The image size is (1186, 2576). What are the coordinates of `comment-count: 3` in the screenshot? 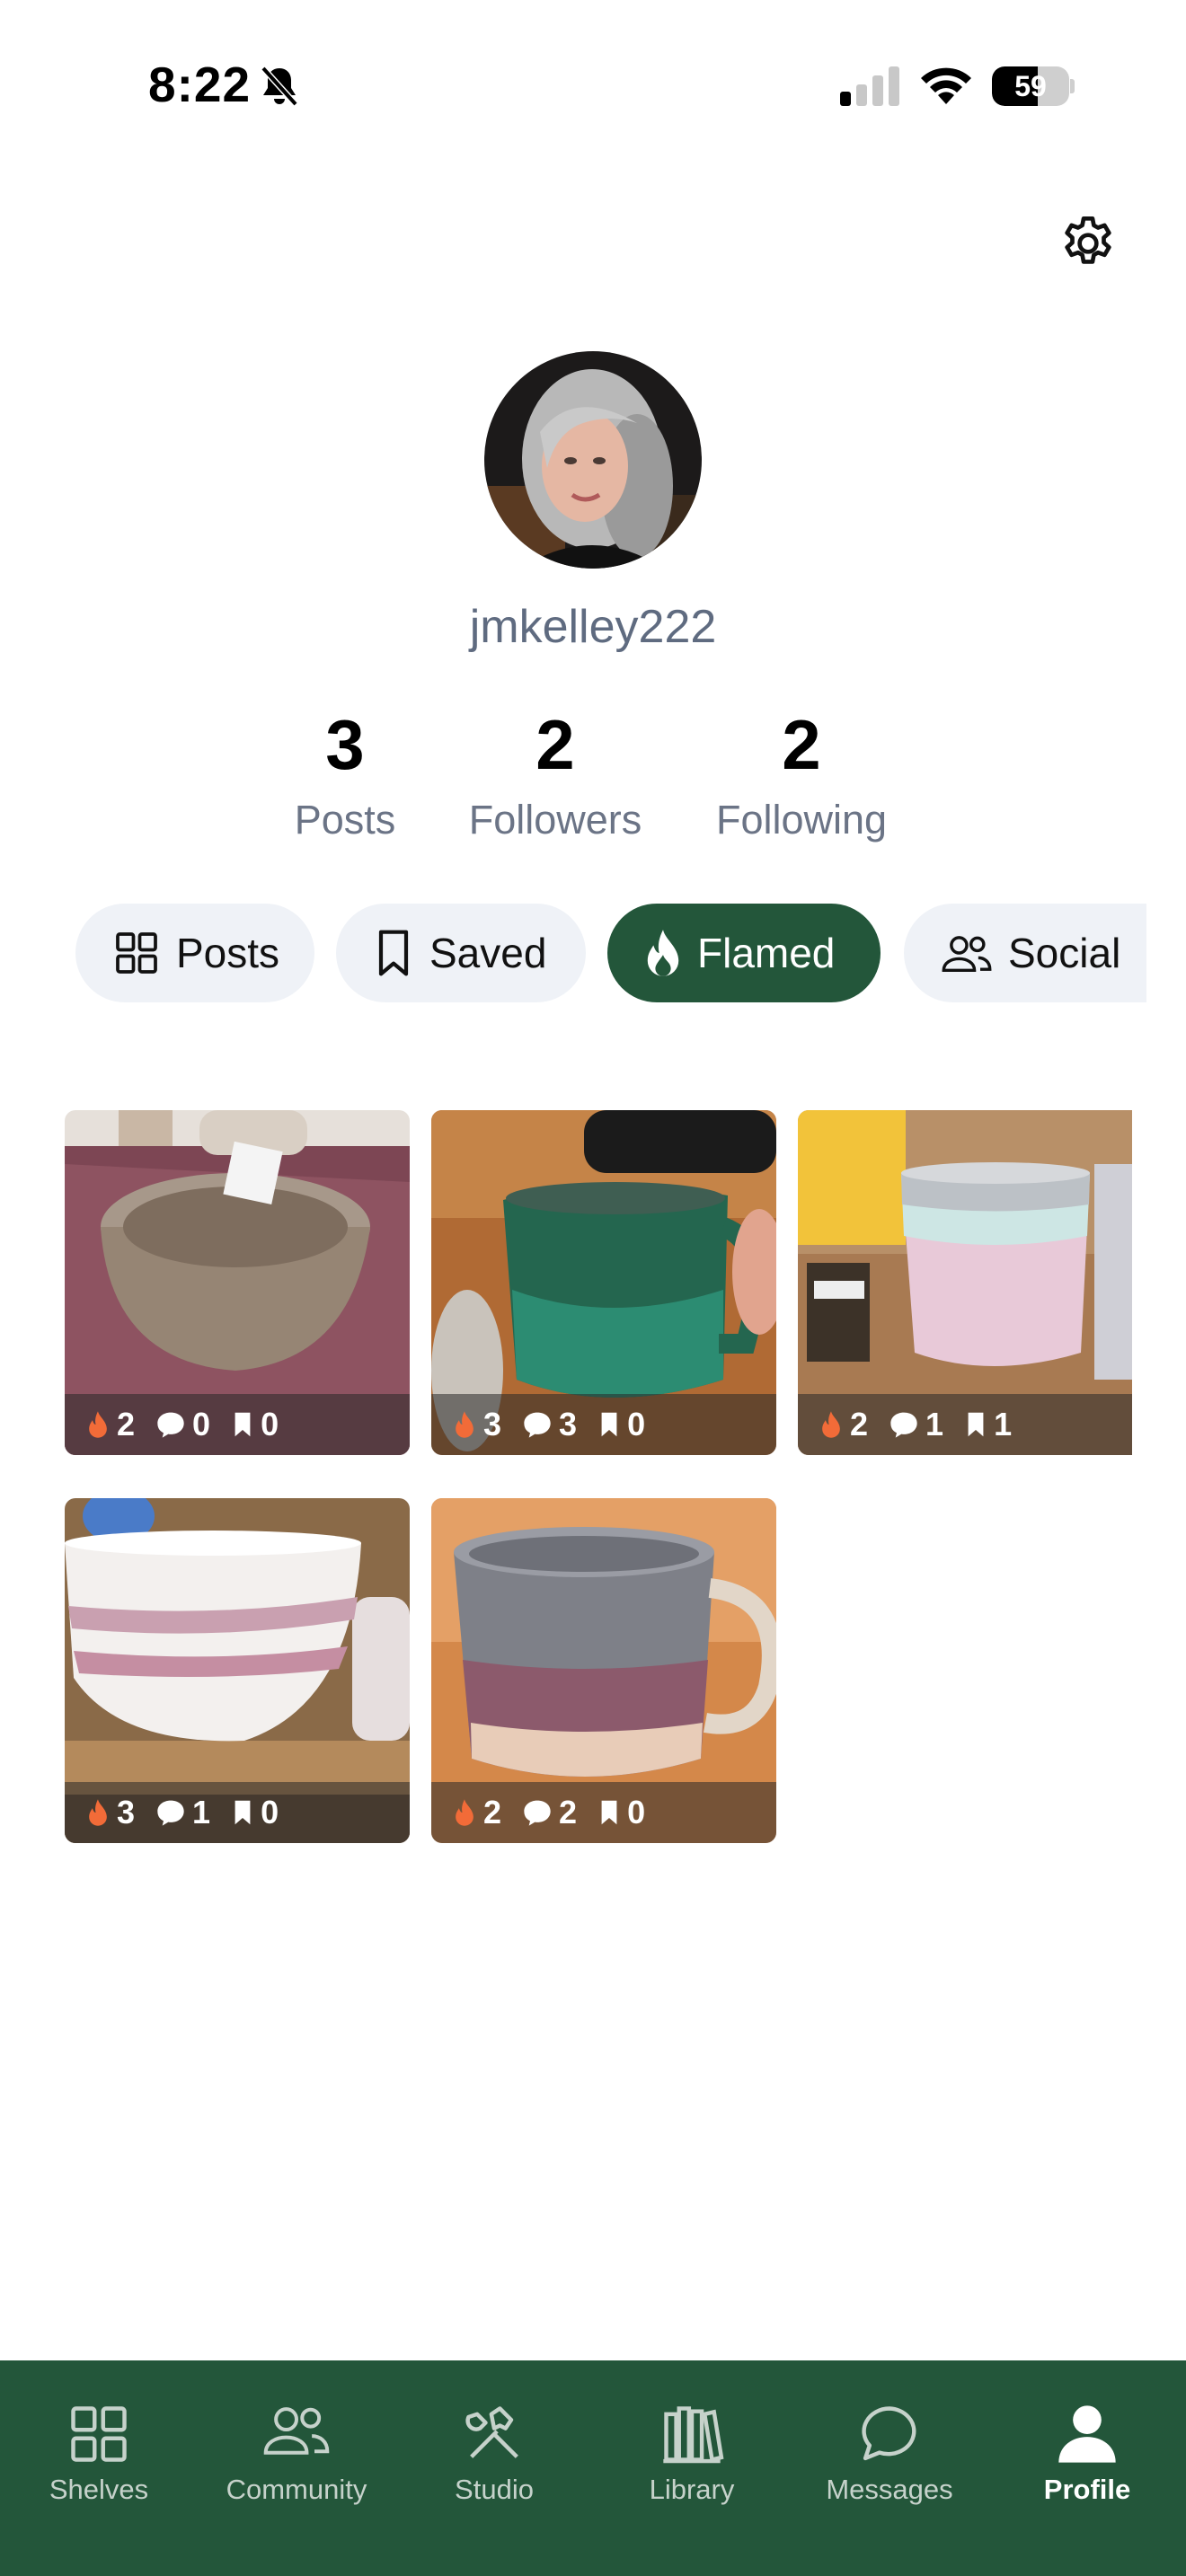 It's located at (568, 1424).